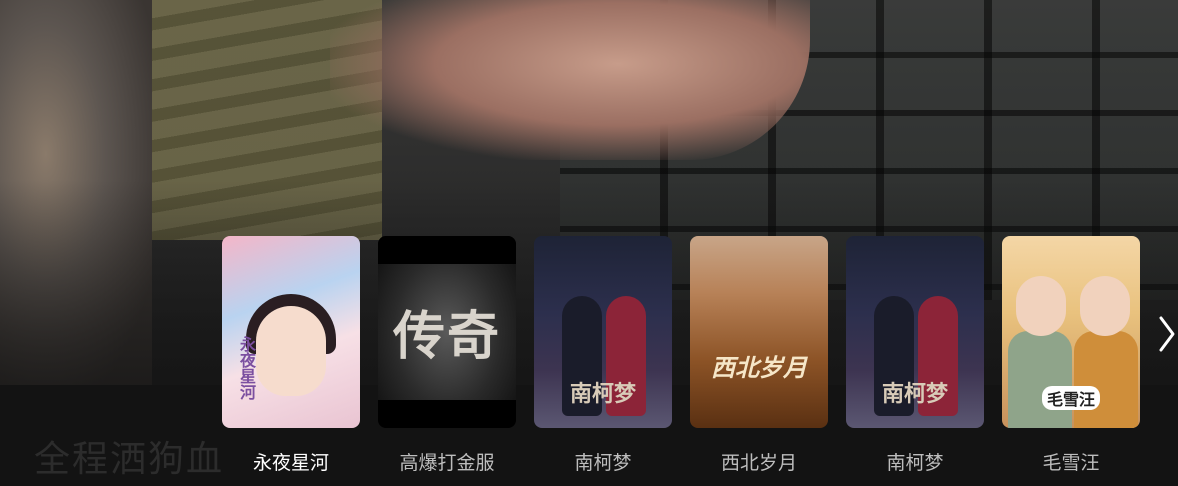  Describe the element at coordinates (447, 463) in the screenshot. I see `poster-title: 高爆打金服` at that location.